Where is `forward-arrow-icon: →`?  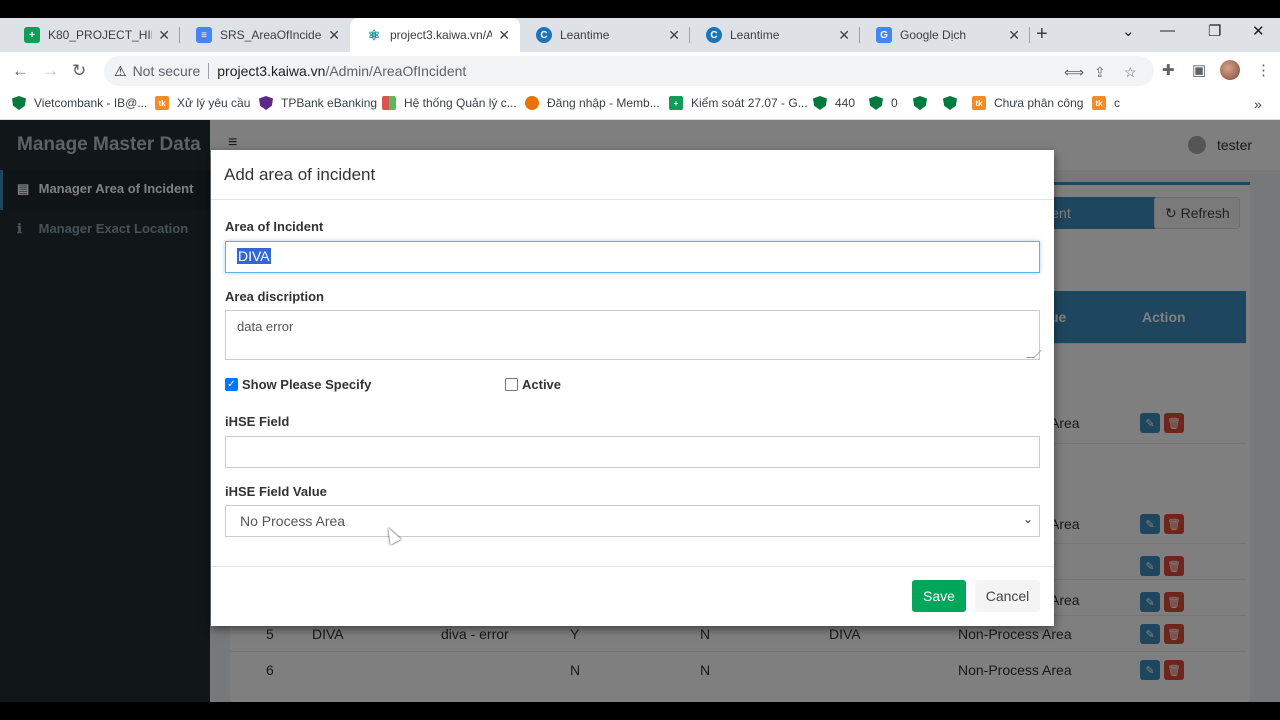
forward-arrow-icon: → is located at coordinates (50, 71).